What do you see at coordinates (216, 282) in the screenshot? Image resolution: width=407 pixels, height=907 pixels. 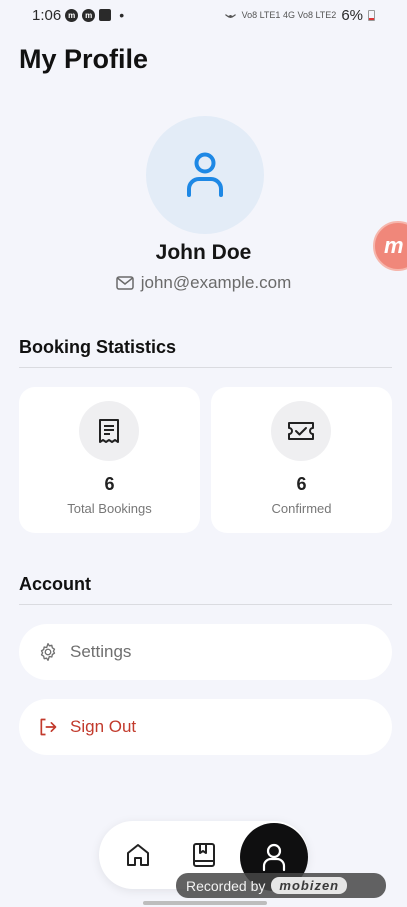 I see `user-email: john@example.com` at bounding box center [216, 282].